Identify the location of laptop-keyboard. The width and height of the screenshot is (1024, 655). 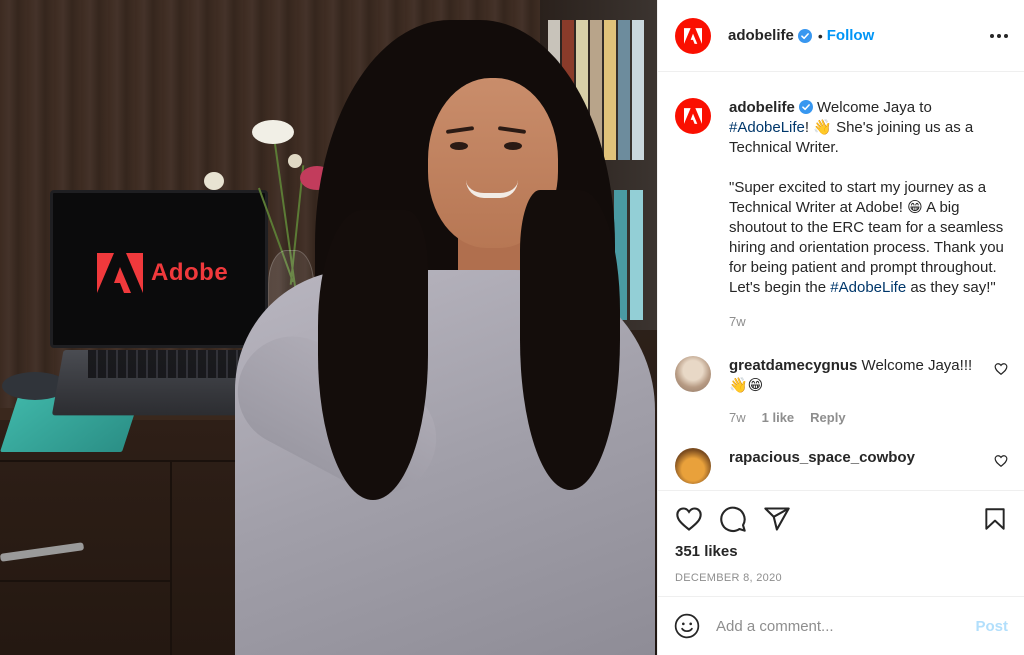
(173, 364).